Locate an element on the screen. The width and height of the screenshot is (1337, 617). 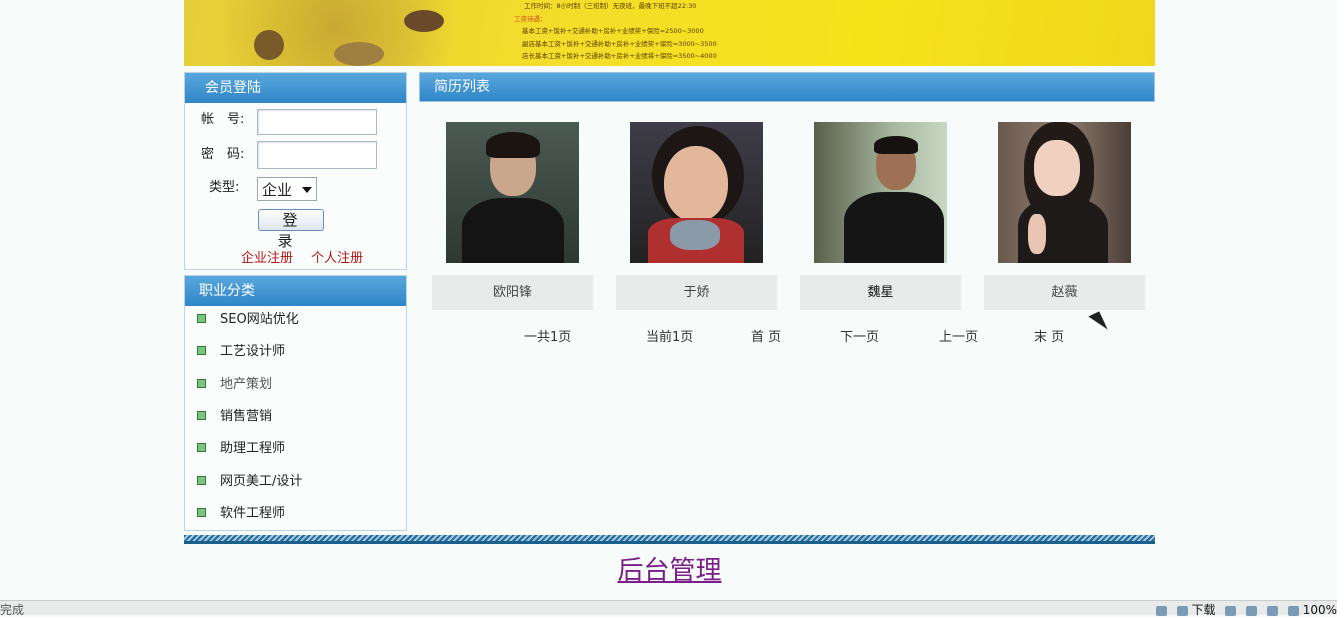
resume-panel: 简历列表 is located at coordinates (787, 87).